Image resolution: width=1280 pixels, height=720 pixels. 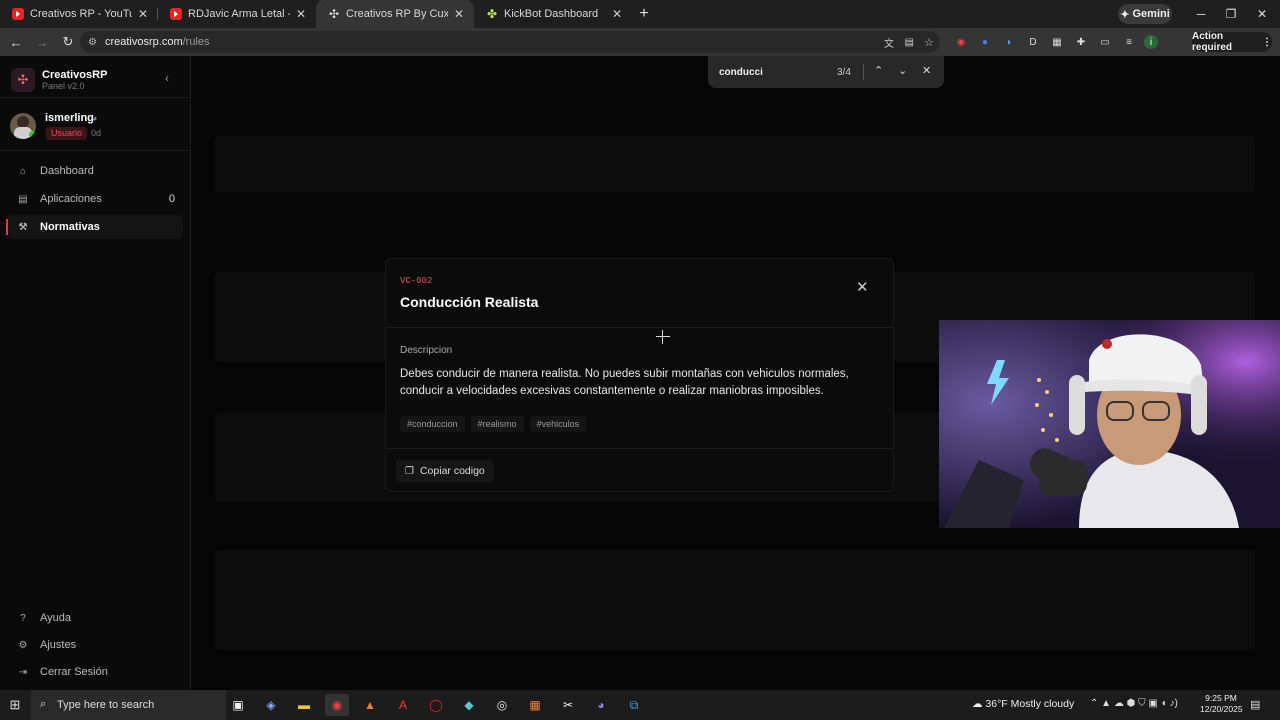 What do you see at coordinates (370, 705) in the screenshot?
I see `app-orange-icon: ▲` at bounding box center [370, 705].